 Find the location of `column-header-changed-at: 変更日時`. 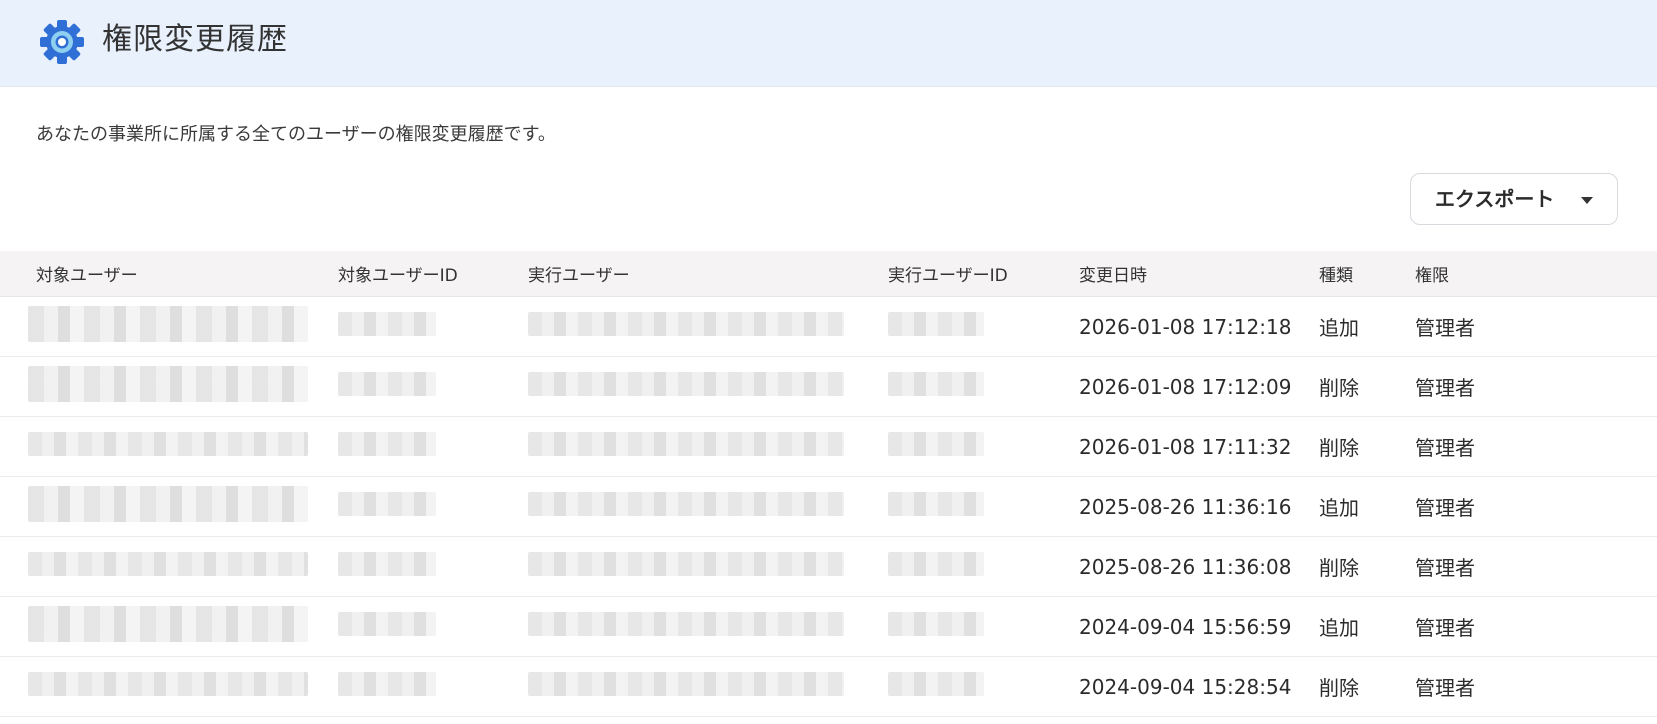

column-header-changed-at: 変更日時 is located at coordinates (1199, 274).